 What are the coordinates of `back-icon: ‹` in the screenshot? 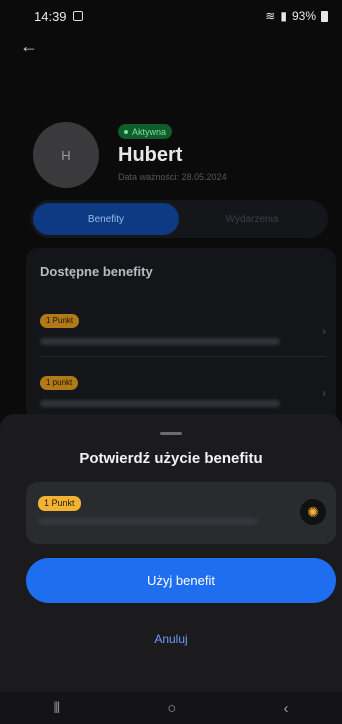 It's located at (285, 708).